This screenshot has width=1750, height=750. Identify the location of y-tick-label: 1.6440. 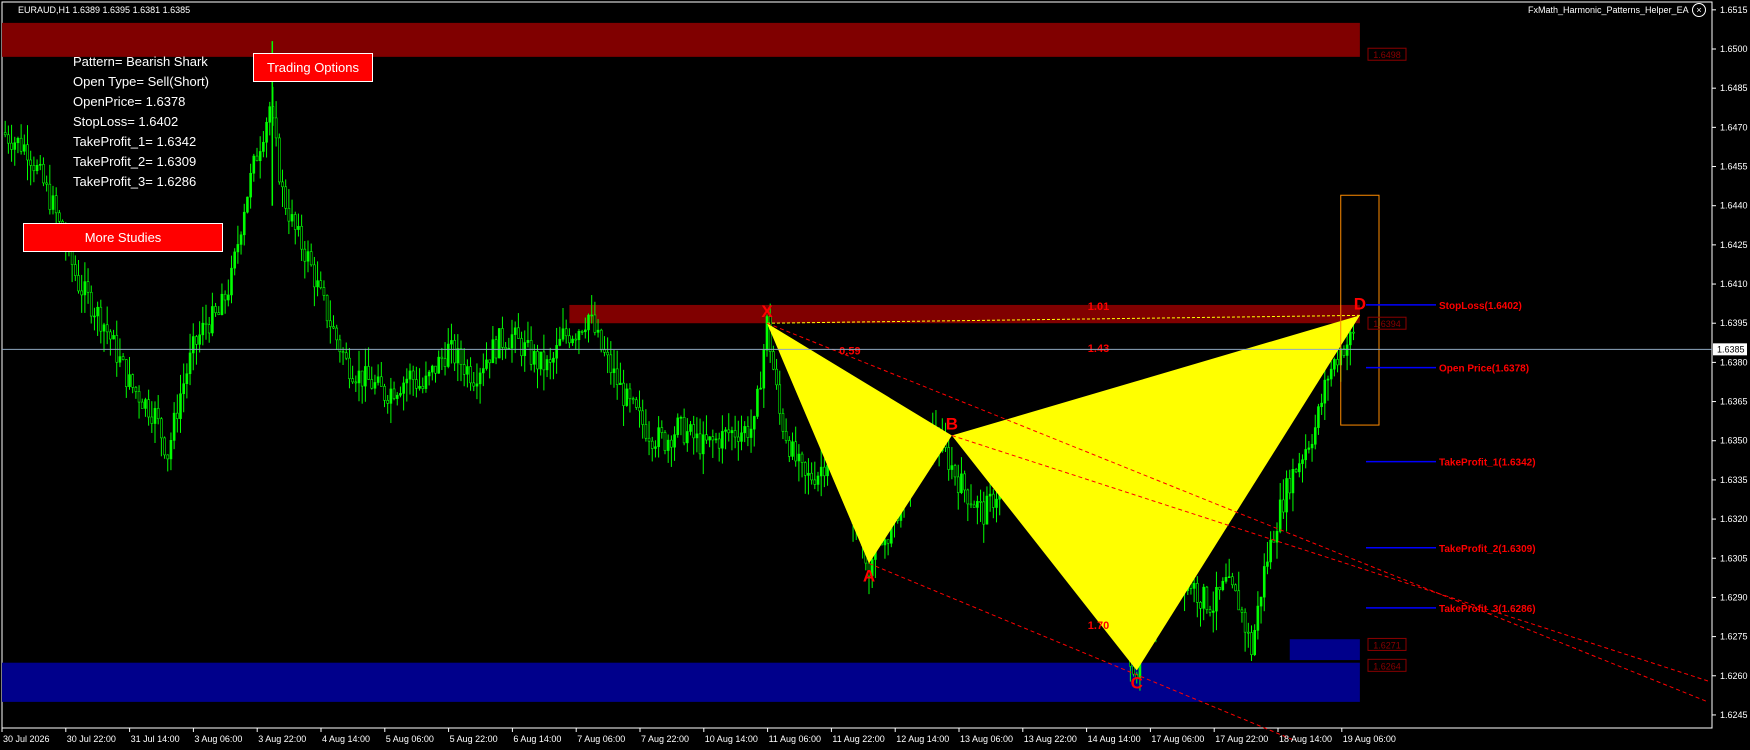
(1734, 206).